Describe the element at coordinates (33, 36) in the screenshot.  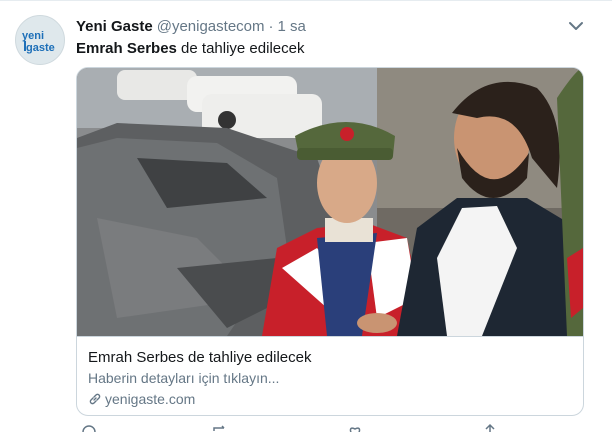
I see `svg-text: yeni` at that location.